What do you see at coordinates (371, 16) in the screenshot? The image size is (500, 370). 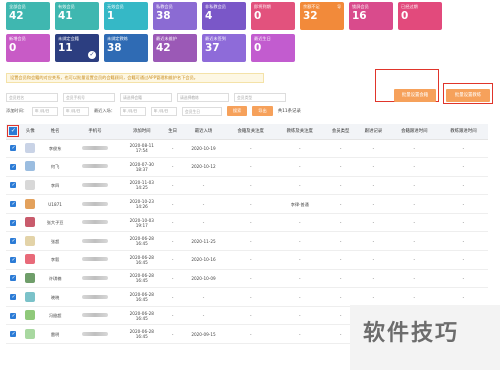 I see `stat-card: 锁屏会员 16` at bounding box center [371, 16].